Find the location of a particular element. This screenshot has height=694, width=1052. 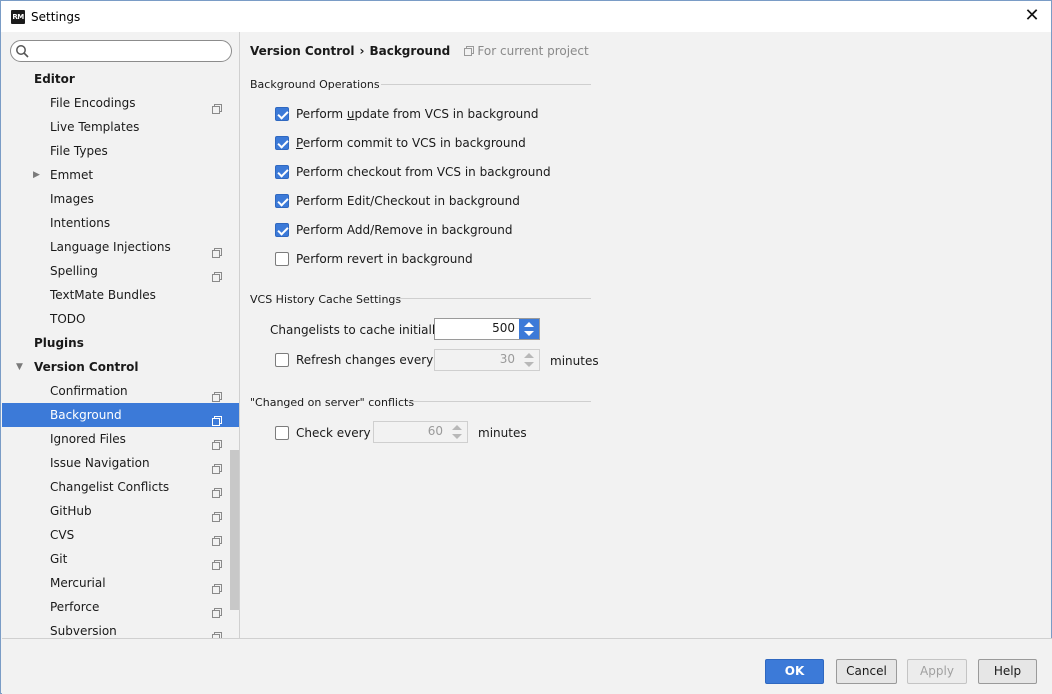

check-every-checkbox is located at coordinates (282, 433).